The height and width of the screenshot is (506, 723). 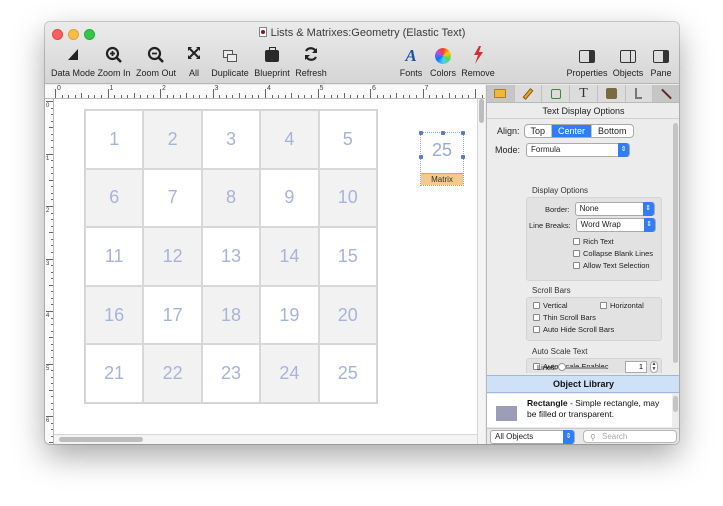 What do you see at coordinates (289, 256) in the screenshot?
I see `matrix-cell: 14` at bounding box center [289, 256].